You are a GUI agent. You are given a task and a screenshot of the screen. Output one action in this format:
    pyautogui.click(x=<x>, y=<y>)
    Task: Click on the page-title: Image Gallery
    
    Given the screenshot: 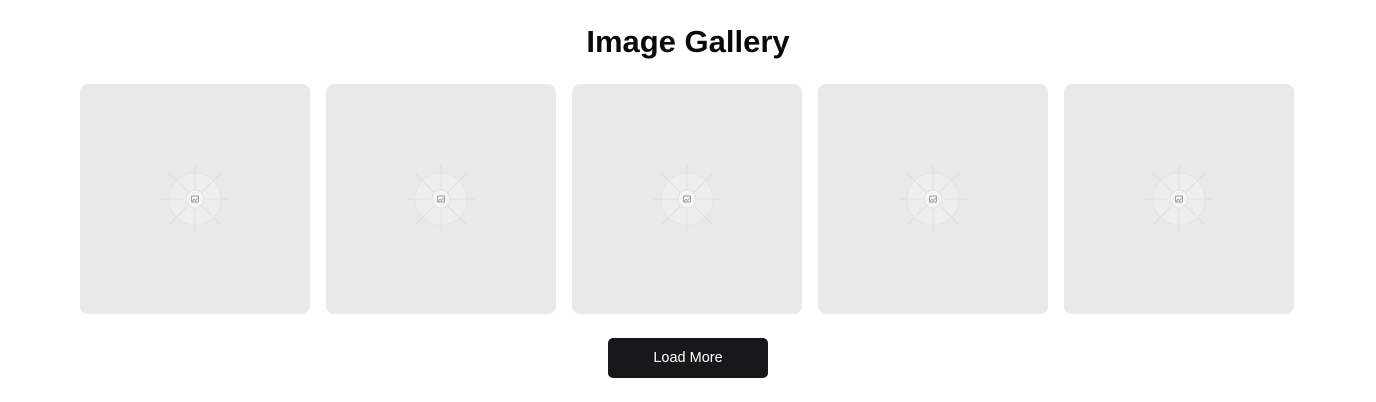 What is the action you would take?
    pyautogui.click(x=688, y=41)
    